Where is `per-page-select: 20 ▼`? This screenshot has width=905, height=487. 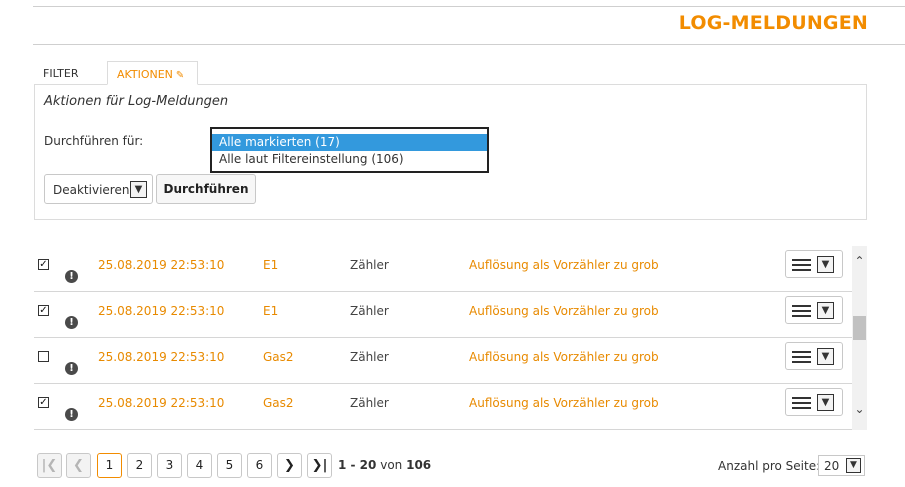
per-page-select: 20 ▼ is located at coordinates (841, 465).